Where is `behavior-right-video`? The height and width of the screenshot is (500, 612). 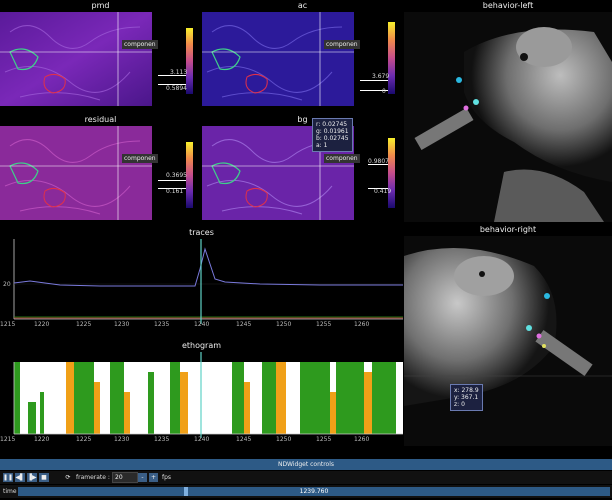 behavior-right-video is located at coordinates (508, 341).